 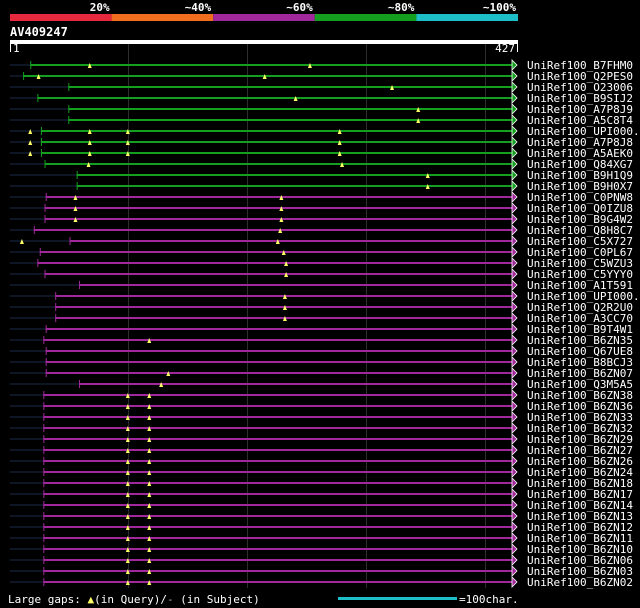 What do you see at coordinates (264, 11) in the screenshot?
I see `color-legend: 20% ~40% ~60% ~80% ~100%` at bounding box center [264, 11].